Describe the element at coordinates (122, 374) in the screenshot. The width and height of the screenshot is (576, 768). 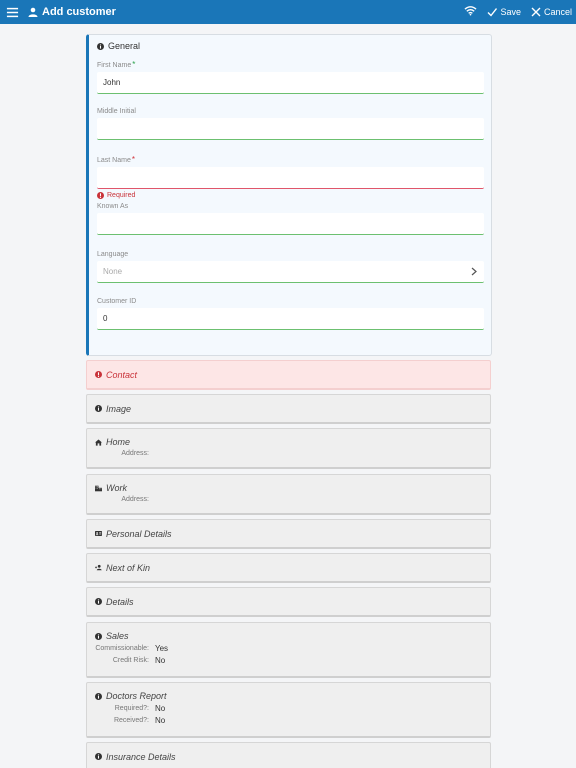
I see `contact-title: Contact` at that location.